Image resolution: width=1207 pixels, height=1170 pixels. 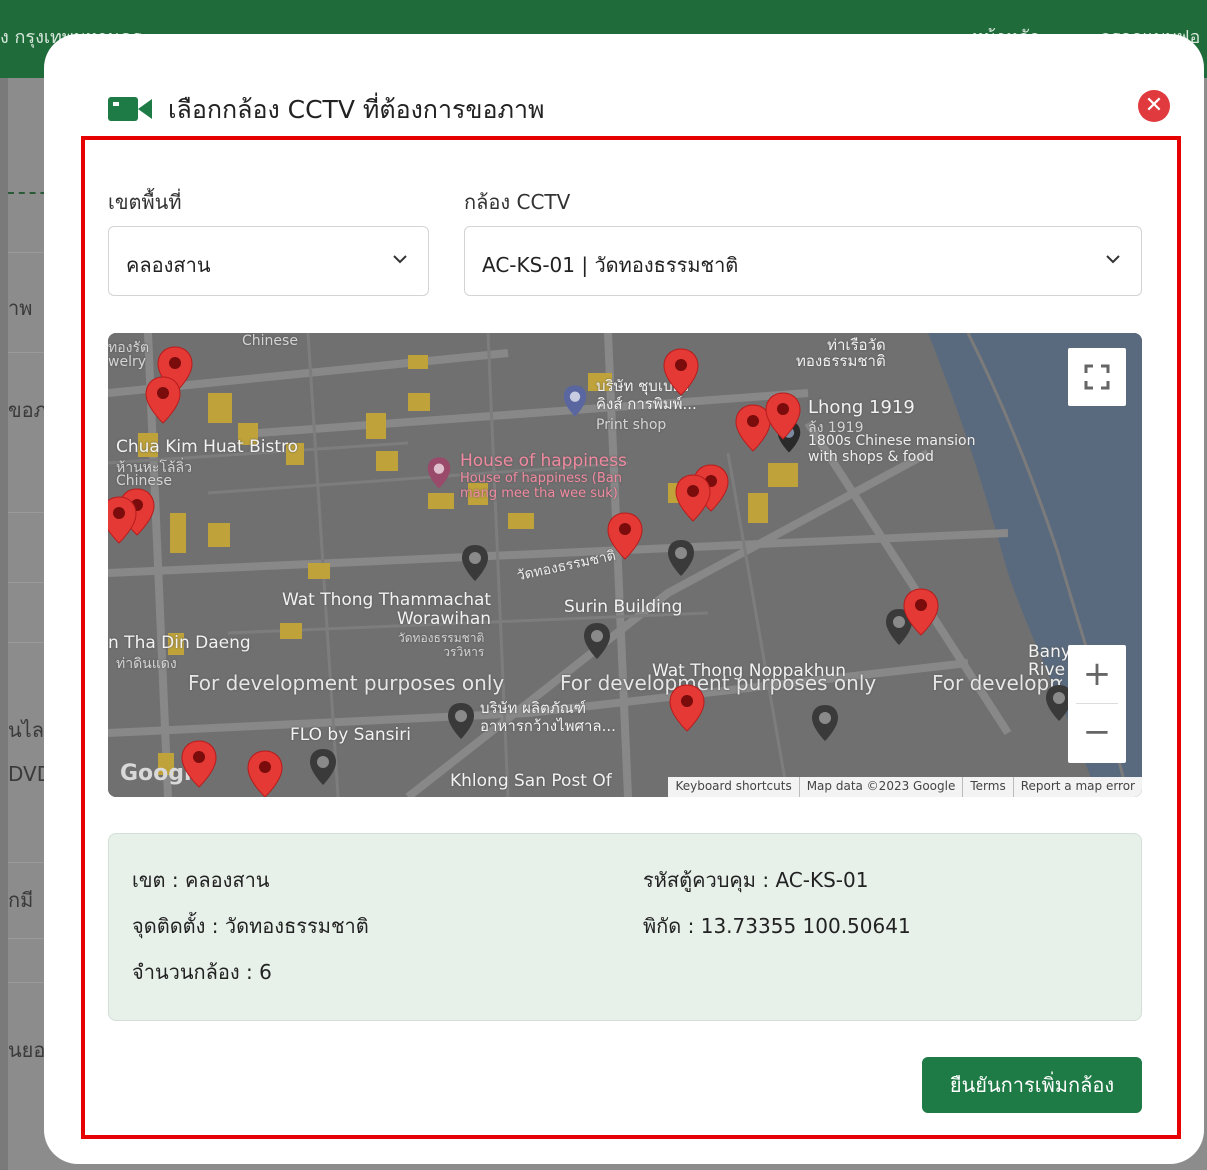 What do you see at coordinates (356, 109) in the screenshot?
I see `modal-title: เลือกกล้อง CCTV ที่ต้องการขอภาพ` at bounding box center [356, 109].